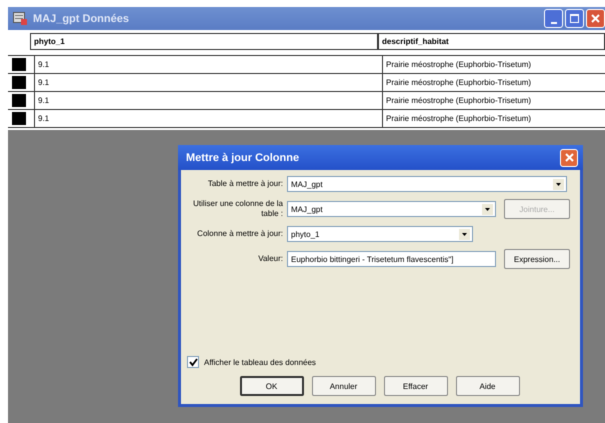  Describe the element at coordinates (488, 386) in the screenshot. I see `dialog-button: Aide` at that location.